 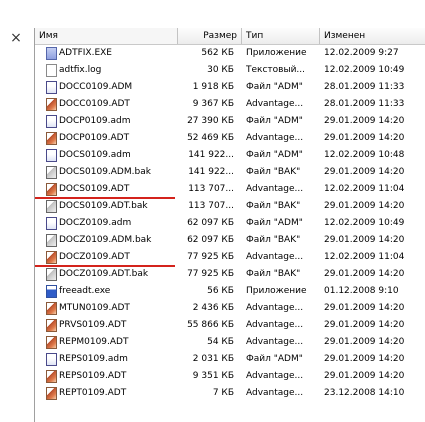 I want to click on column-header-size: Размер, so click(x=210, y=36).